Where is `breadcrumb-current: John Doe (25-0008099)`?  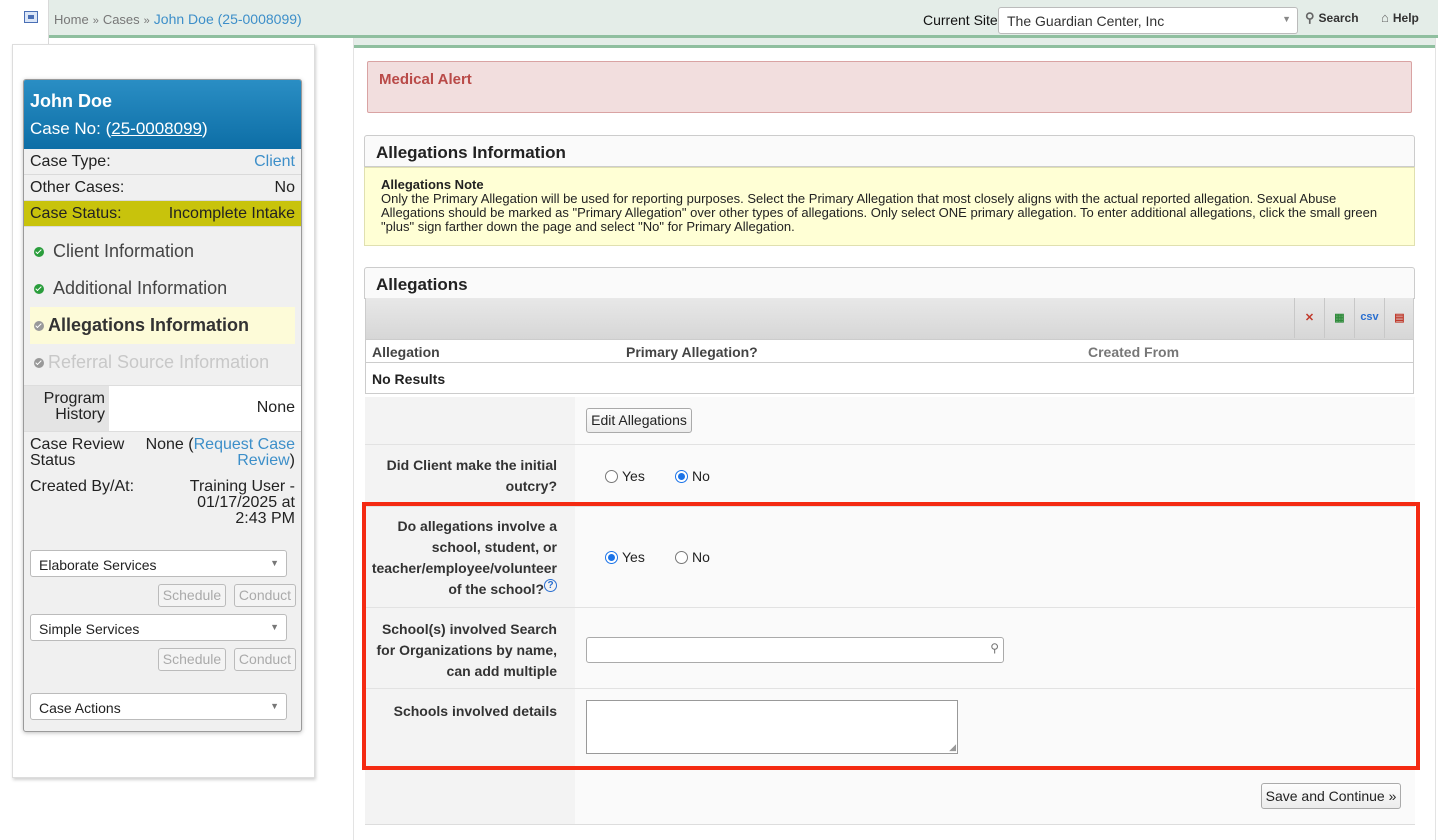
breadcrumb-current: John Doe (25-0008099) is located at coordinates (228, 19).